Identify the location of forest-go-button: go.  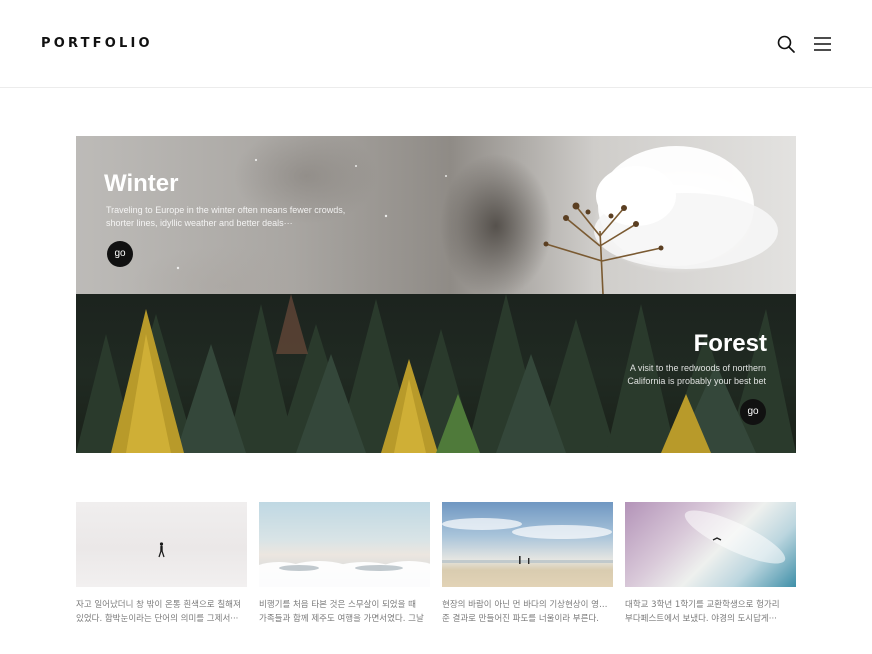
(753, 412).